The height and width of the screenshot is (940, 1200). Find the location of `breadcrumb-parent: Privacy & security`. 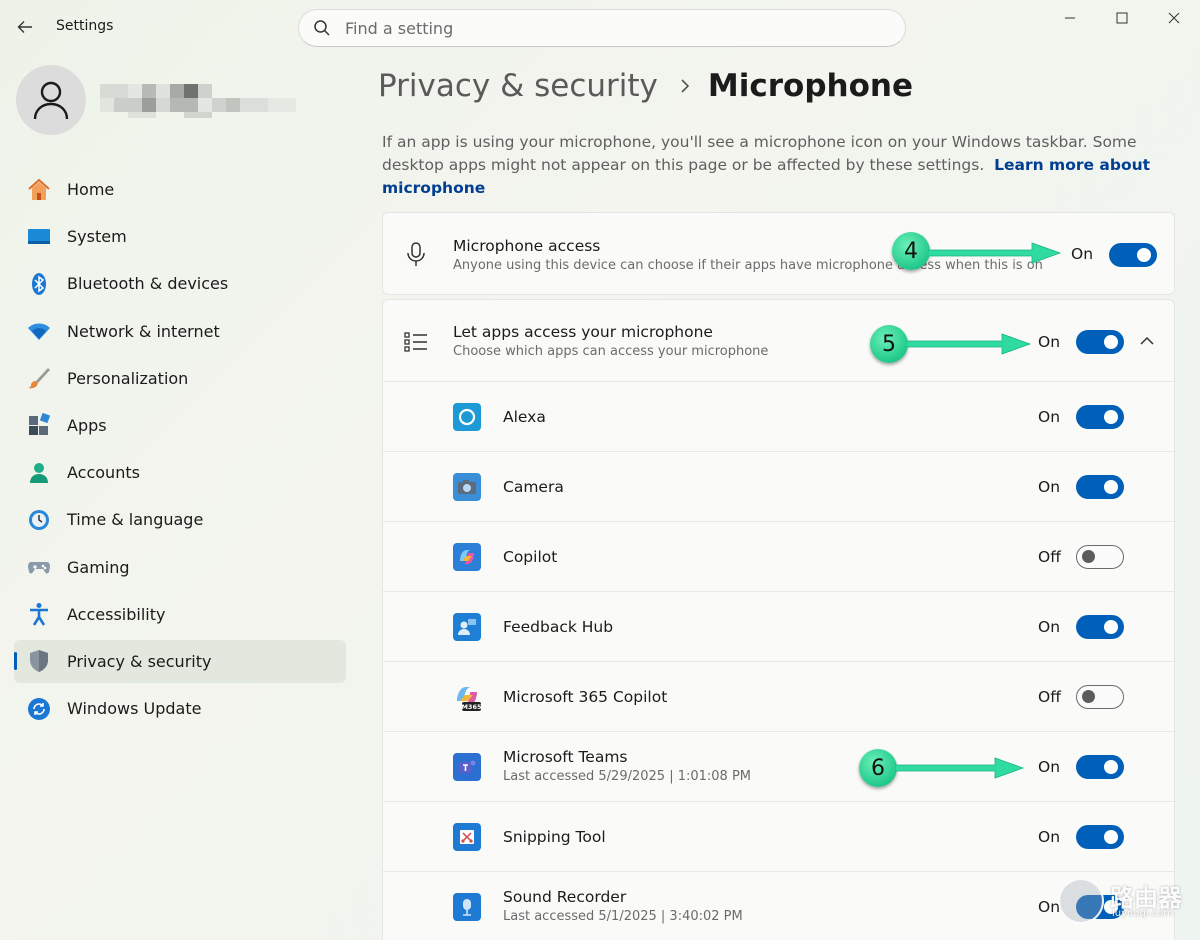

breadcrumb-parent: Privacy & security is located at coordinates (518, 86).